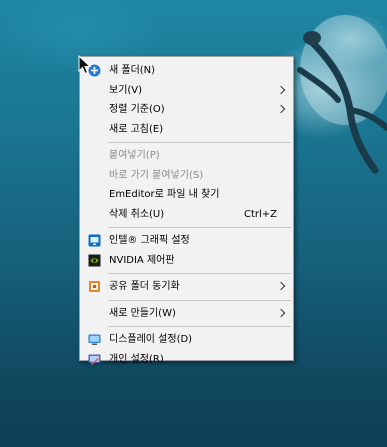 The width and height of the screenshot is (387, 447). I want to click on swimmer-image, so click(342, 94).